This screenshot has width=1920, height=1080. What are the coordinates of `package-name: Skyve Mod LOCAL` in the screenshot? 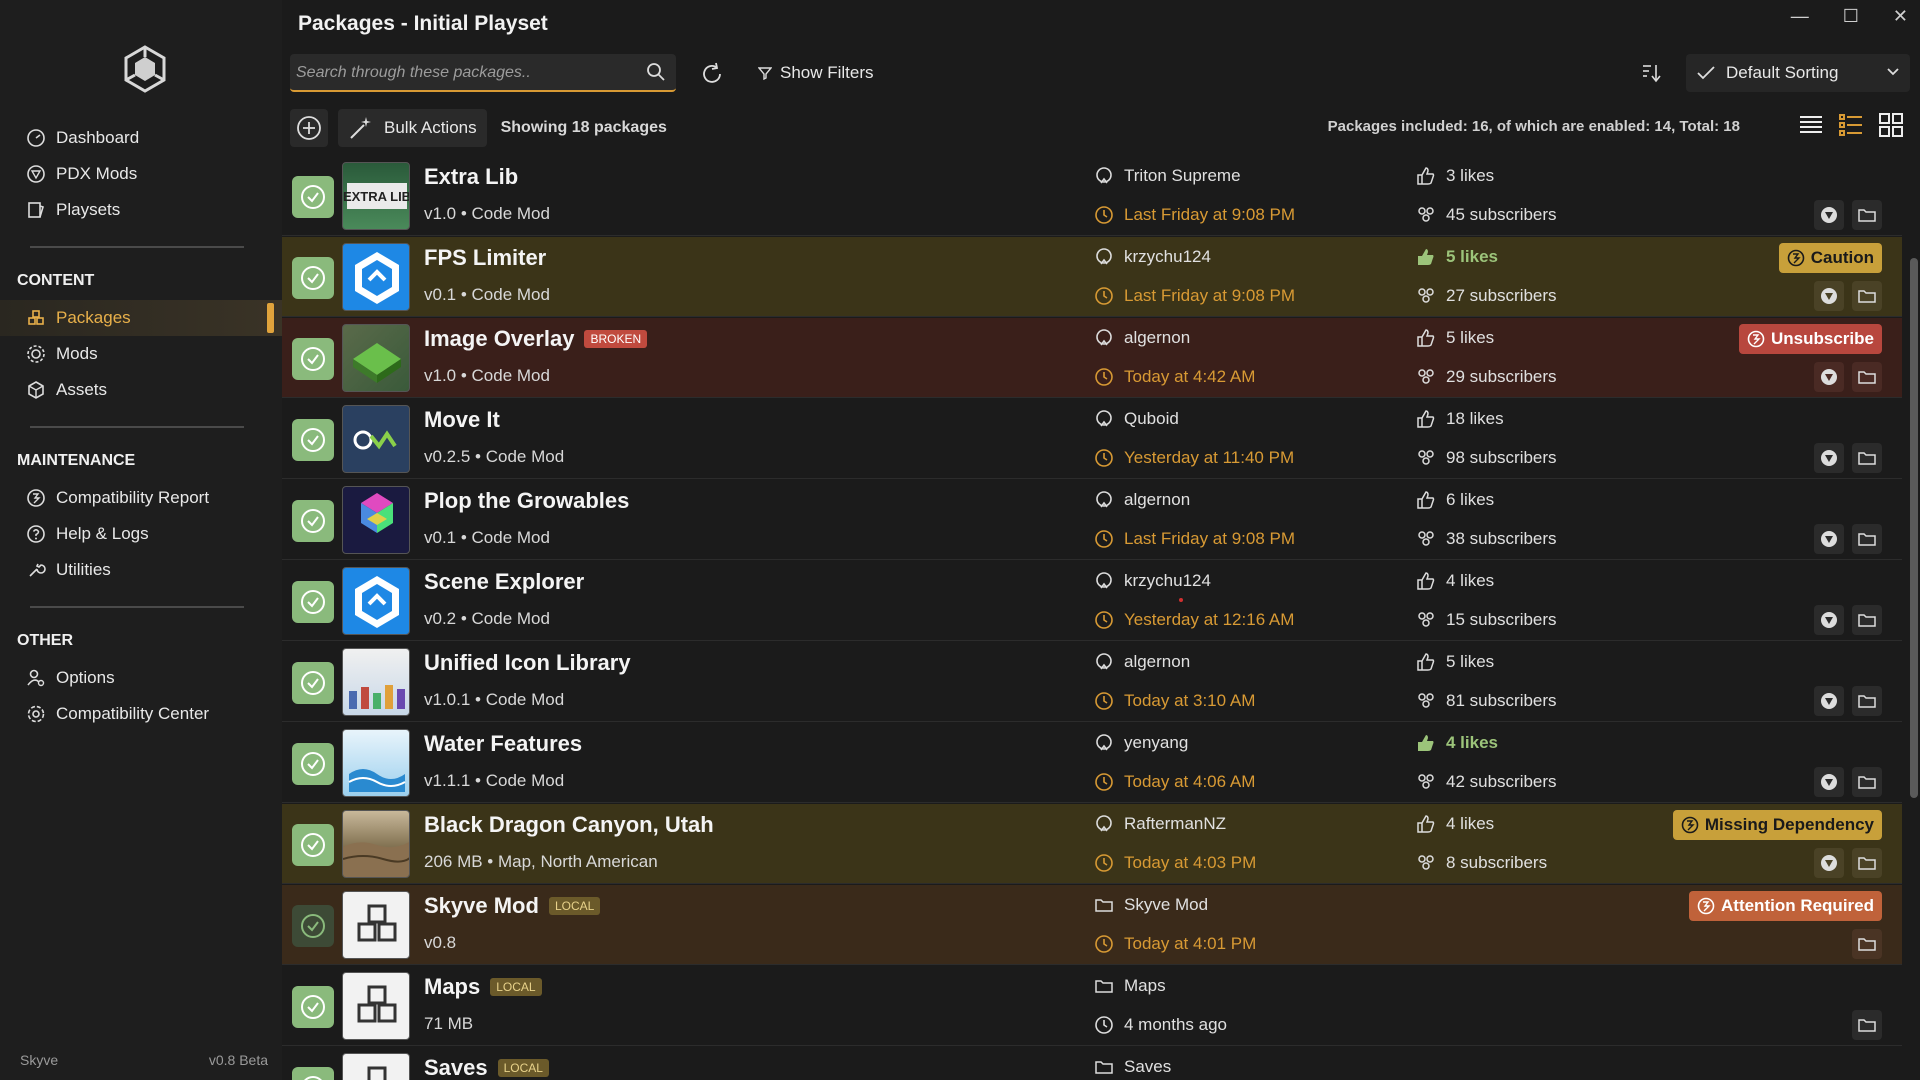 It's located at (512, 906).